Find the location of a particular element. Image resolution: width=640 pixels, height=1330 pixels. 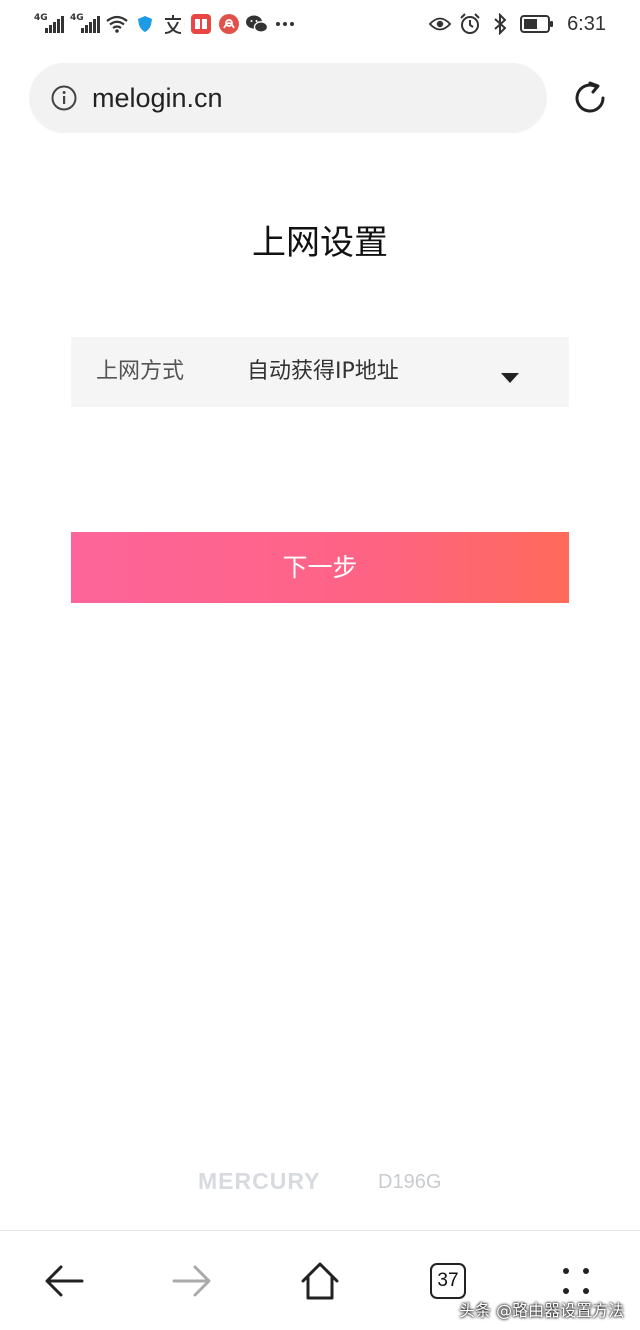

more-dots-icon is located at coordinates (285, 24).